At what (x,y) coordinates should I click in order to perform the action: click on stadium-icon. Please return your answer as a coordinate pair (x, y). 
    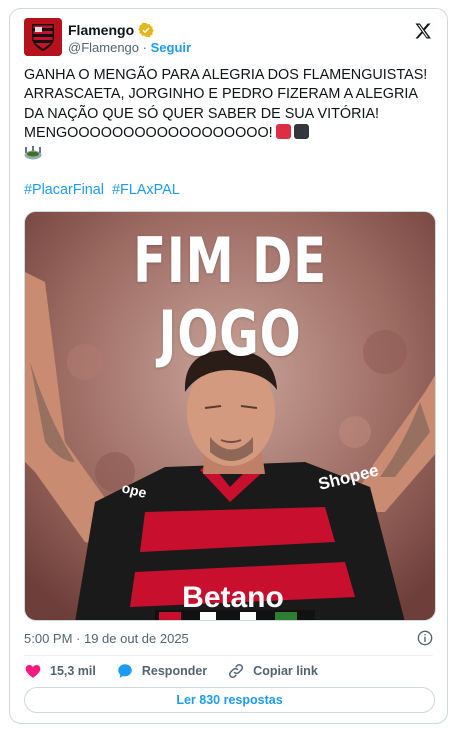
    Looking at the image, I should click on (33, 152).